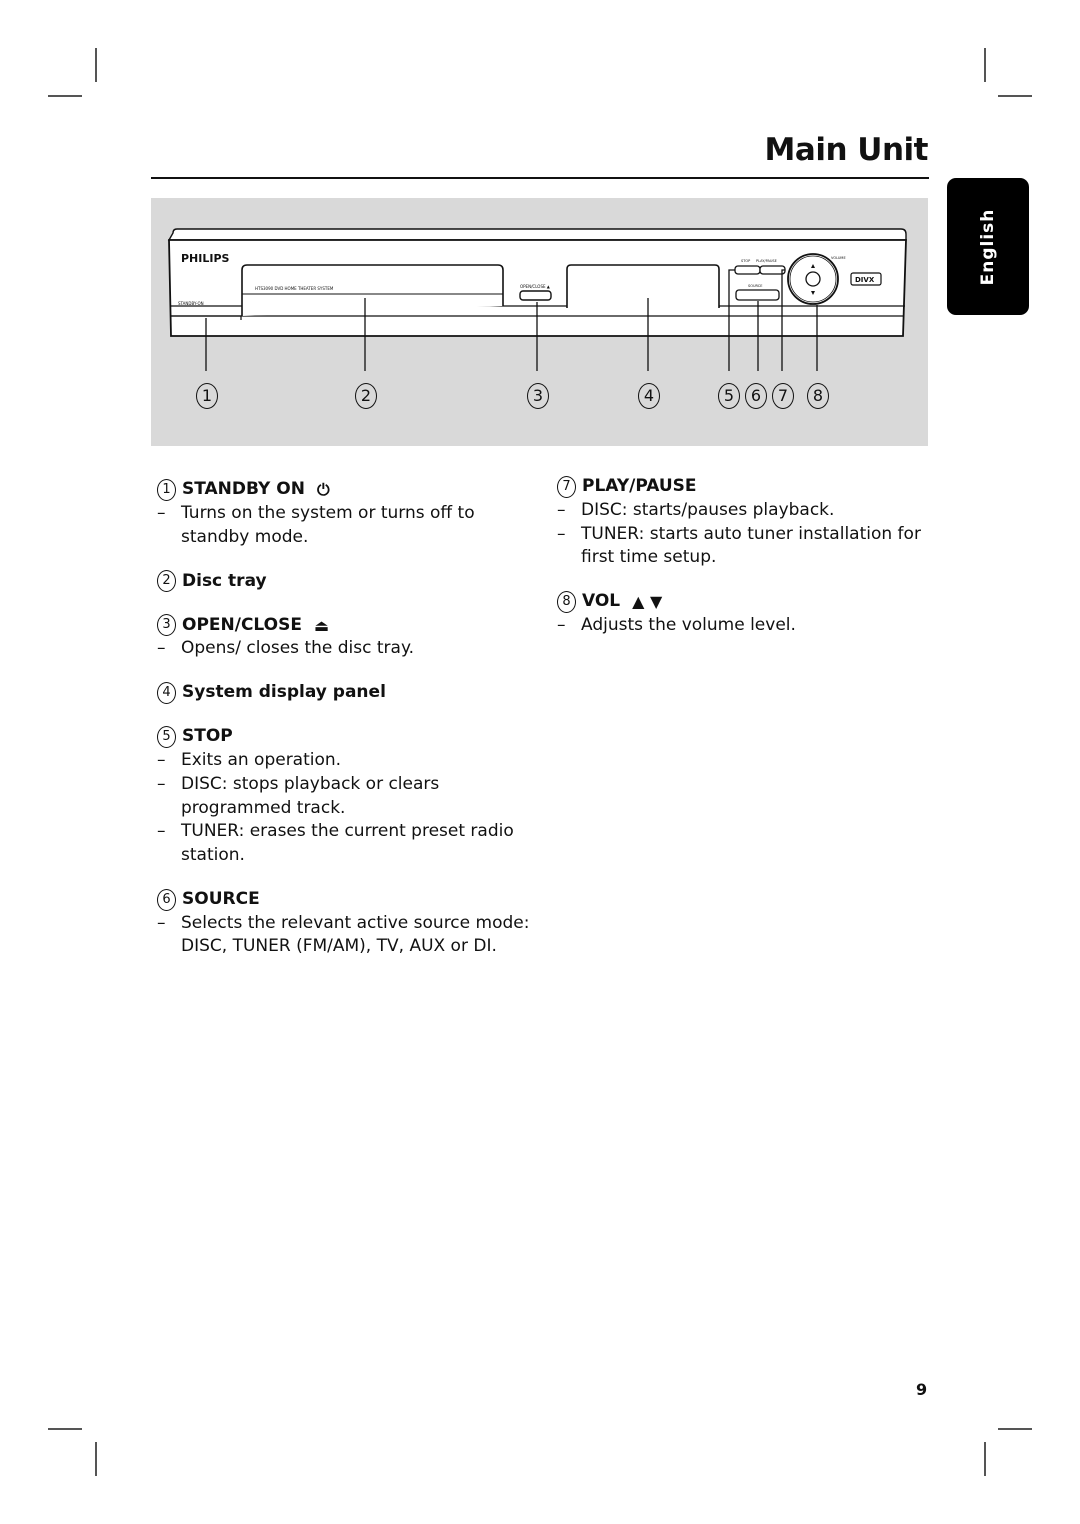 The height and width of the screenshot is (1524, 1080). What do you see at coordinates (688, 625) in the screenshot?
I see `item-bullet: Adjusts the volume level.` at bounding box center [688, 625].